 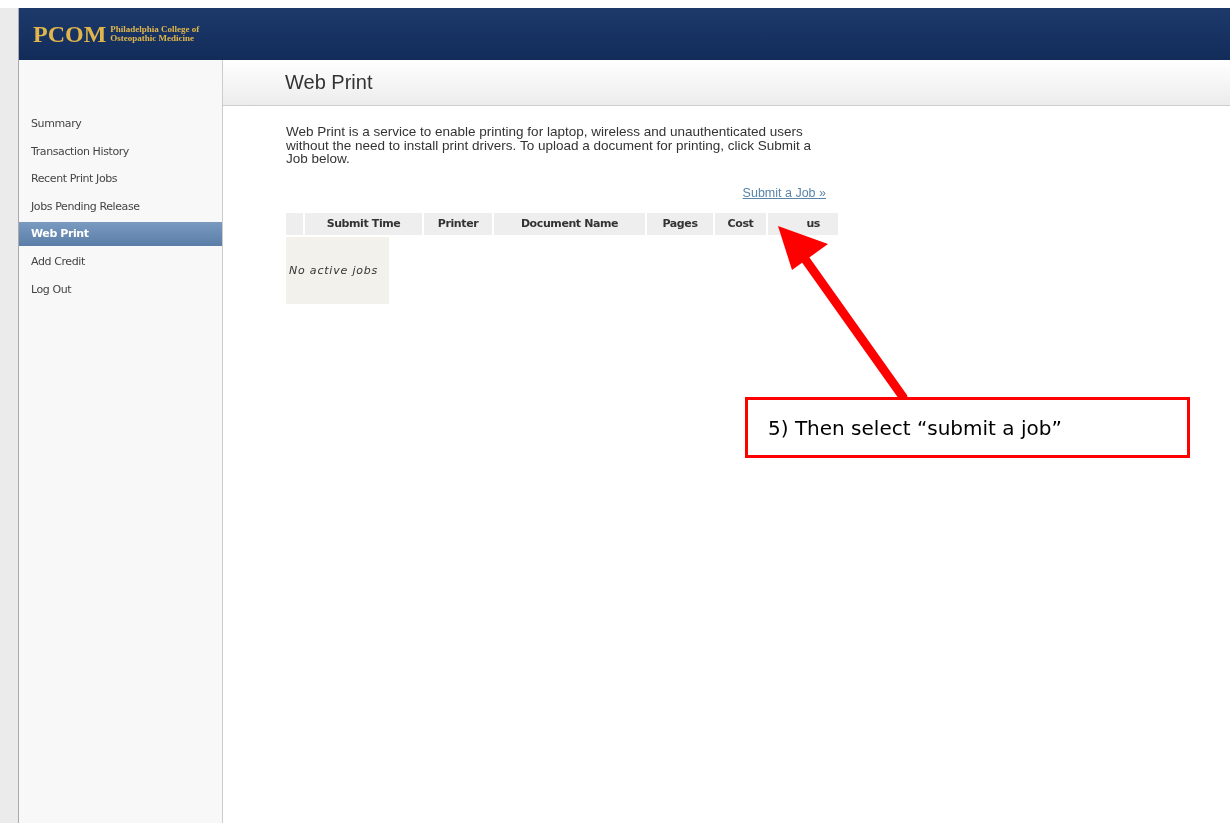 I want to click on annotation-callout: 5) Then select “submit a job”, so click(x=967, y=427).